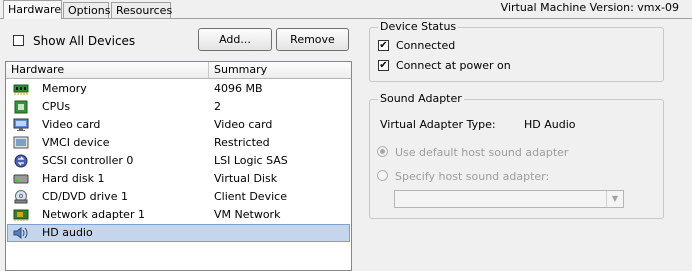  Describe the element at coordinates (85, 196) in the screenshot. I see `hardware-name: CD/DVD drive 1` at that location.